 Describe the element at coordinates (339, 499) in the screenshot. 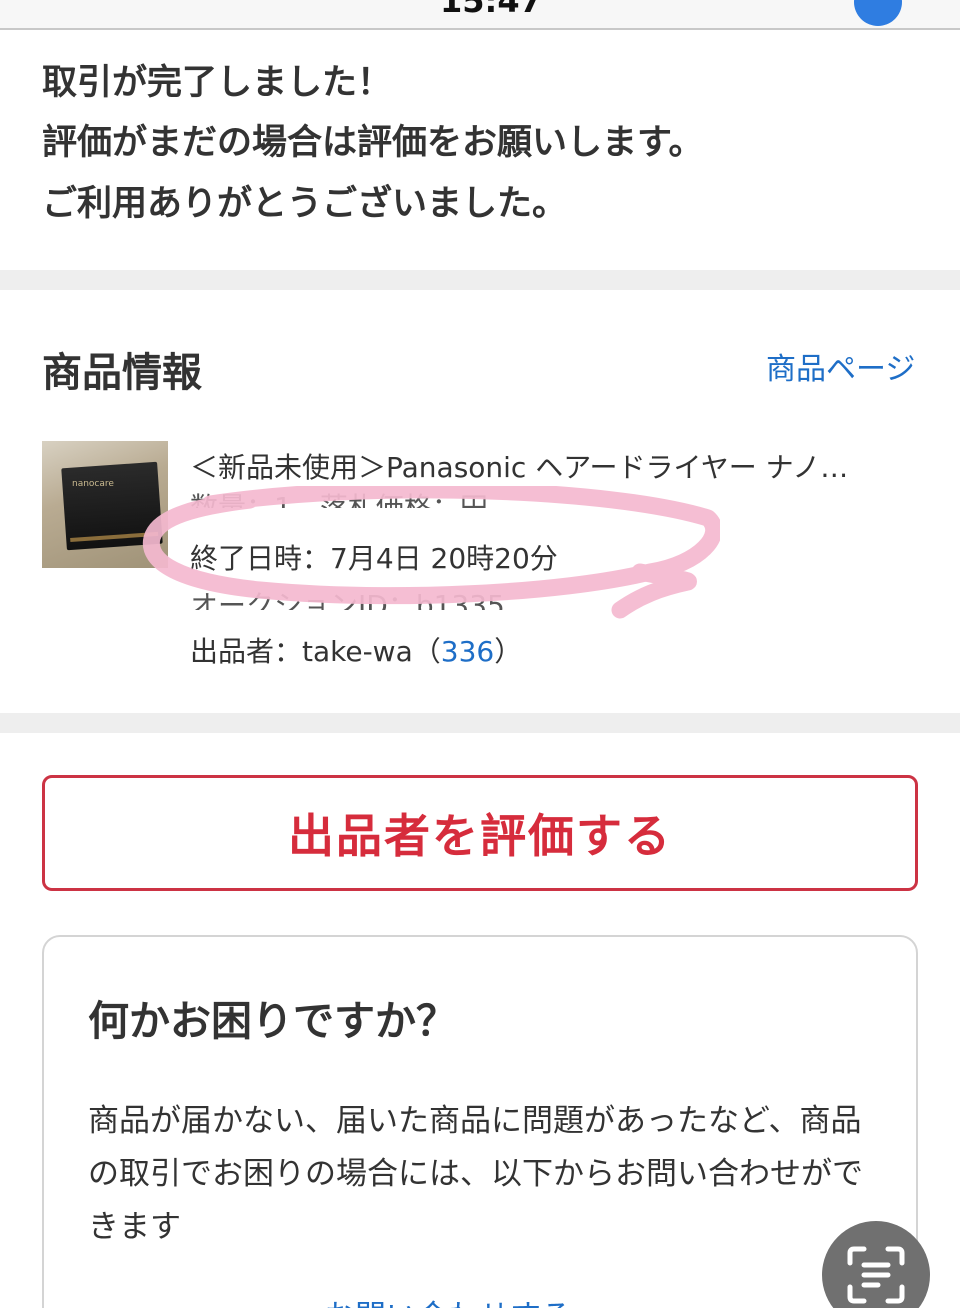

I see `product-quantity-price: 数量：1 落札価格：円` at that location.